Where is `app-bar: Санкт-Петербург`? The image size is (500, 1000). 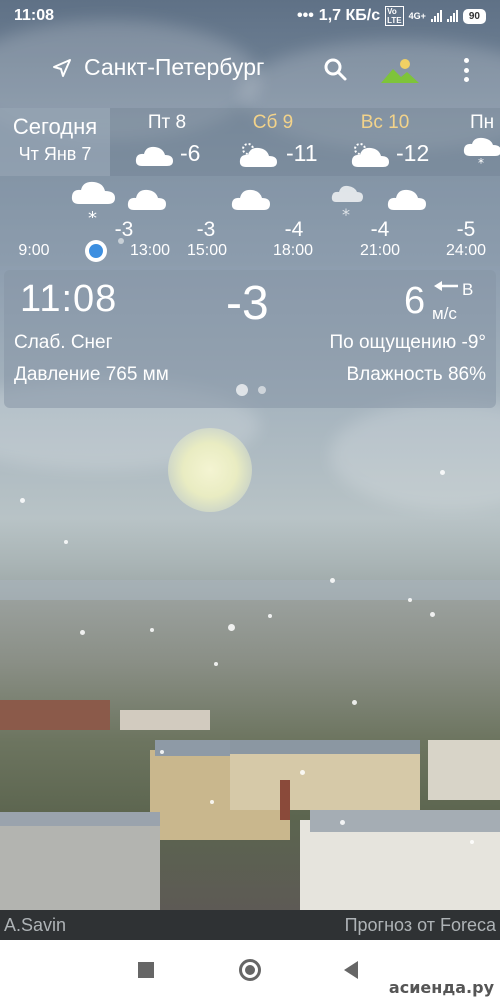 app-bar: Санкт-Петербург is located at coordinates (250, 69).